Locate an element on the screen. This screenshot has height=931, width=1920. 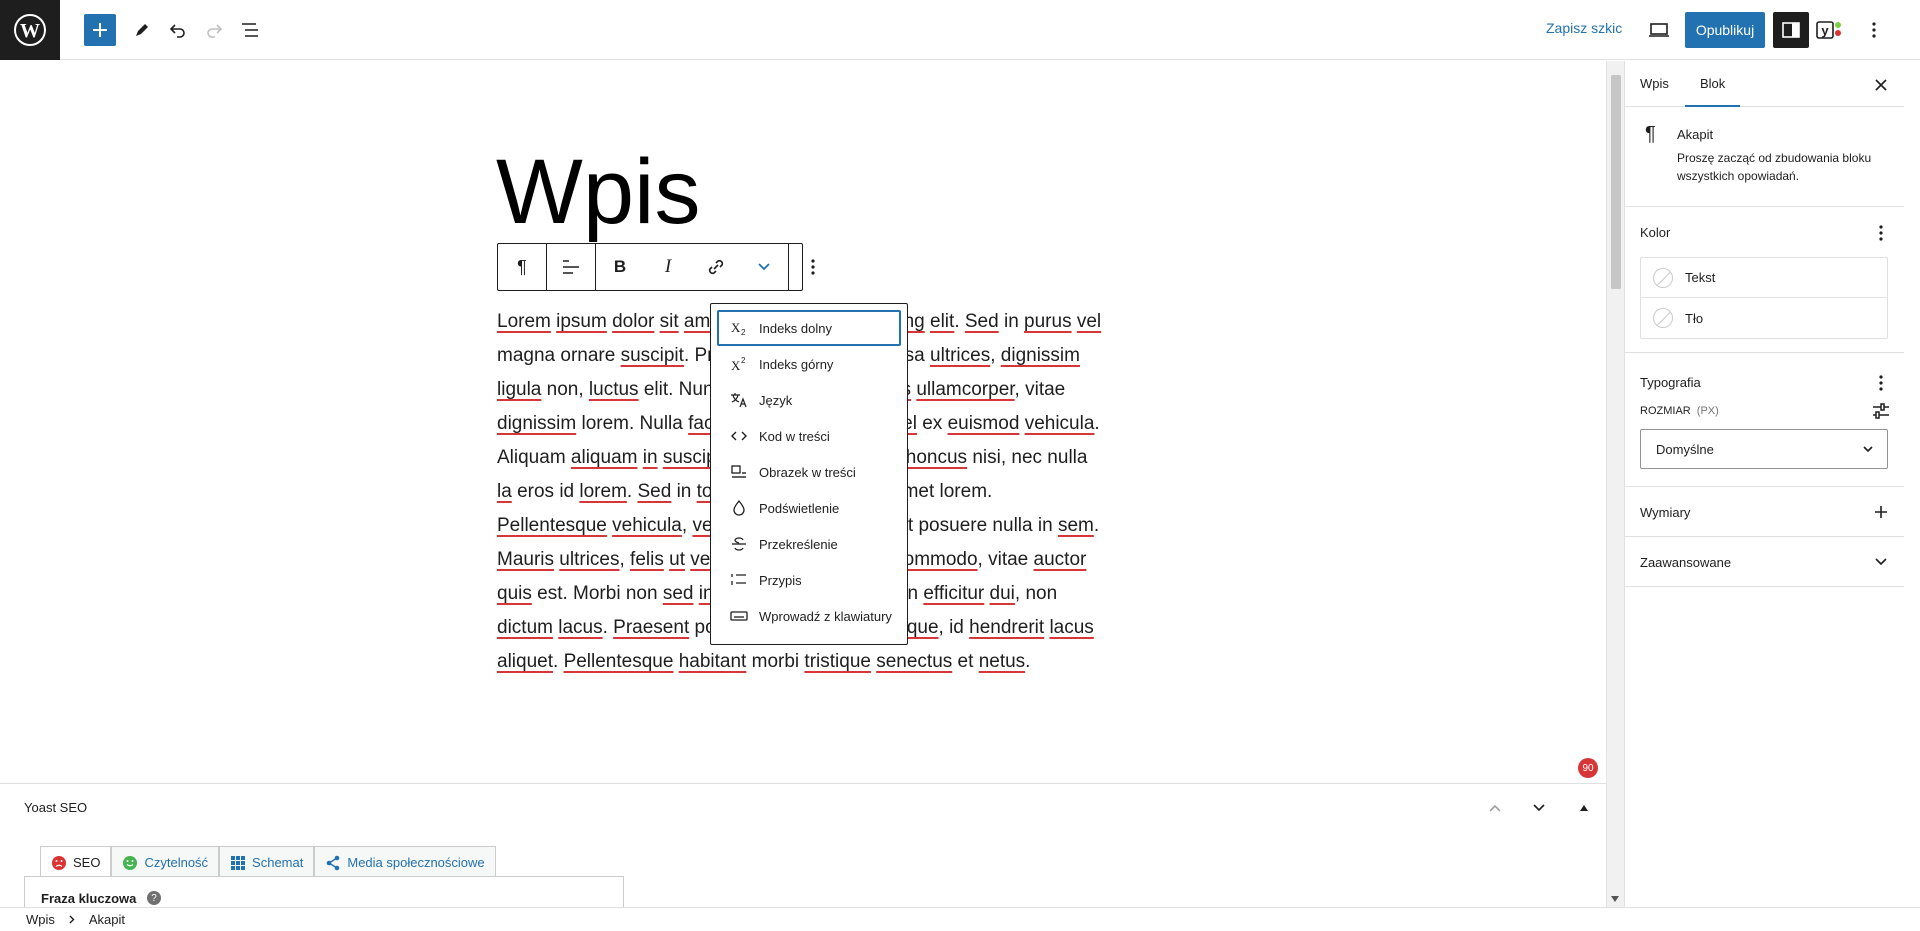
tools-button is located at coordinates (142, 30).